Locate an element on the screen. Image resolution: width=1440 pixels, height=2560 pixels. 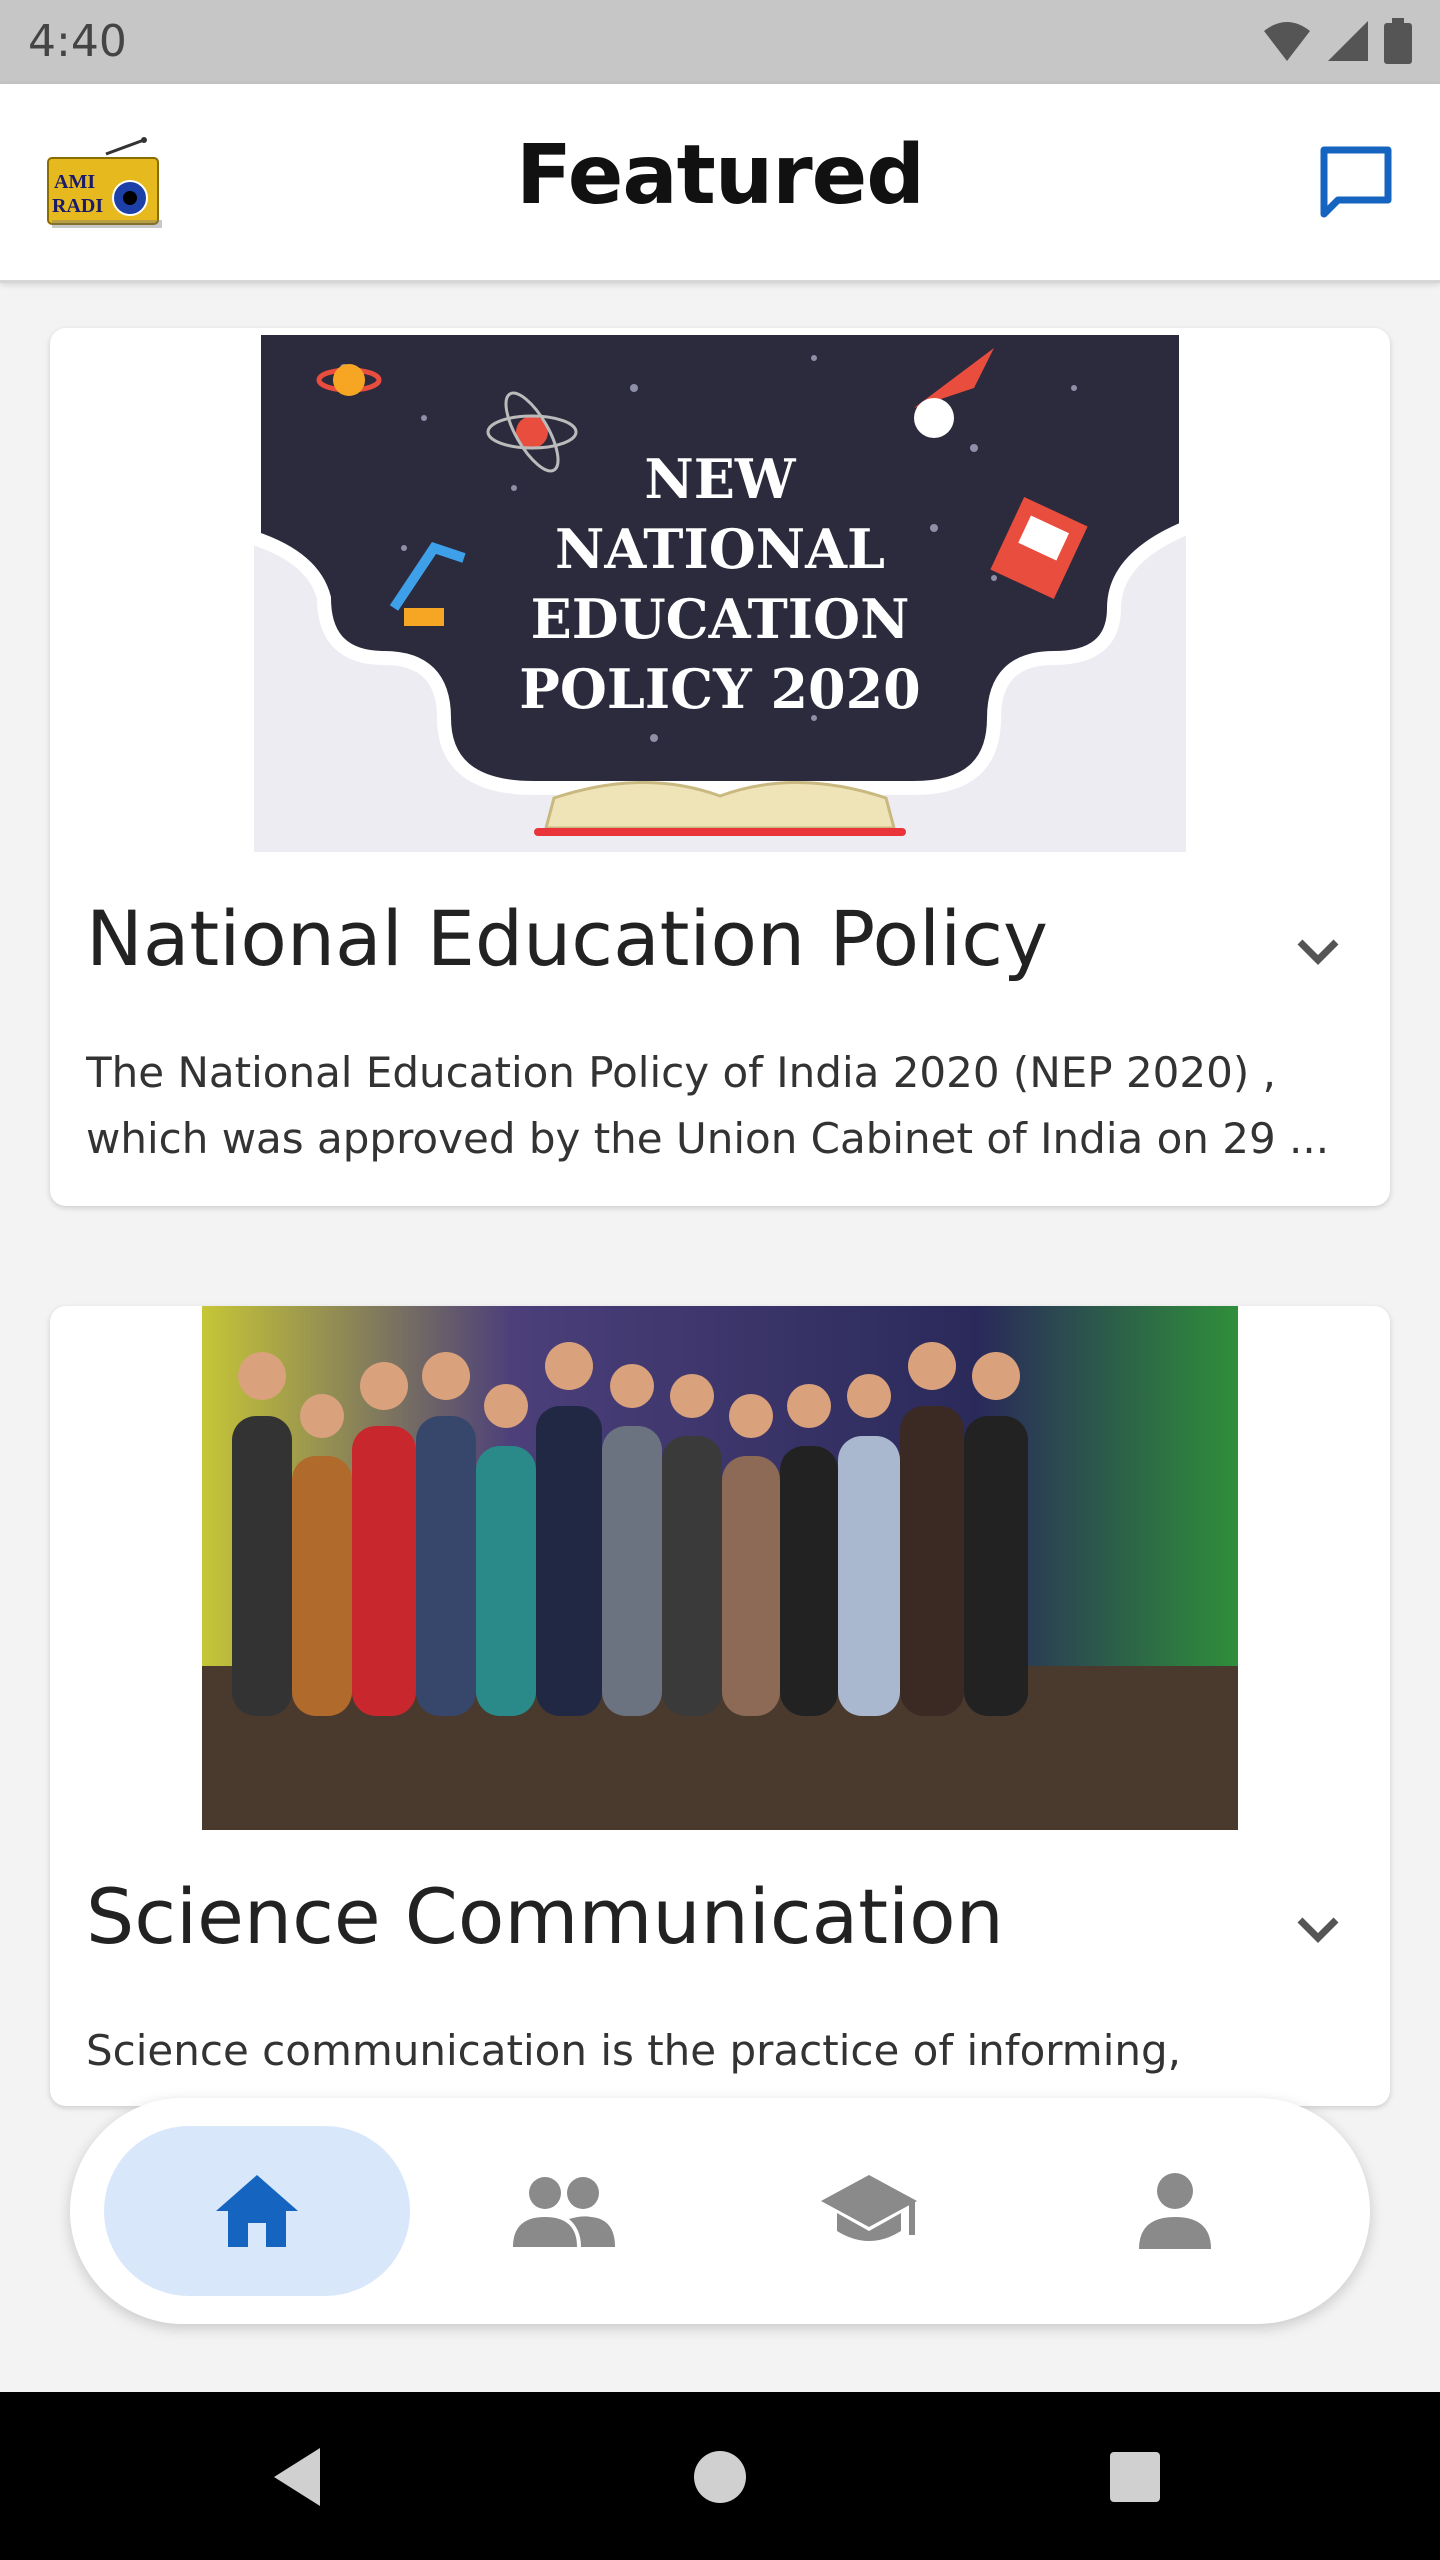
app-bar: AMI RADI Featured is located at coordinates (720, 183).